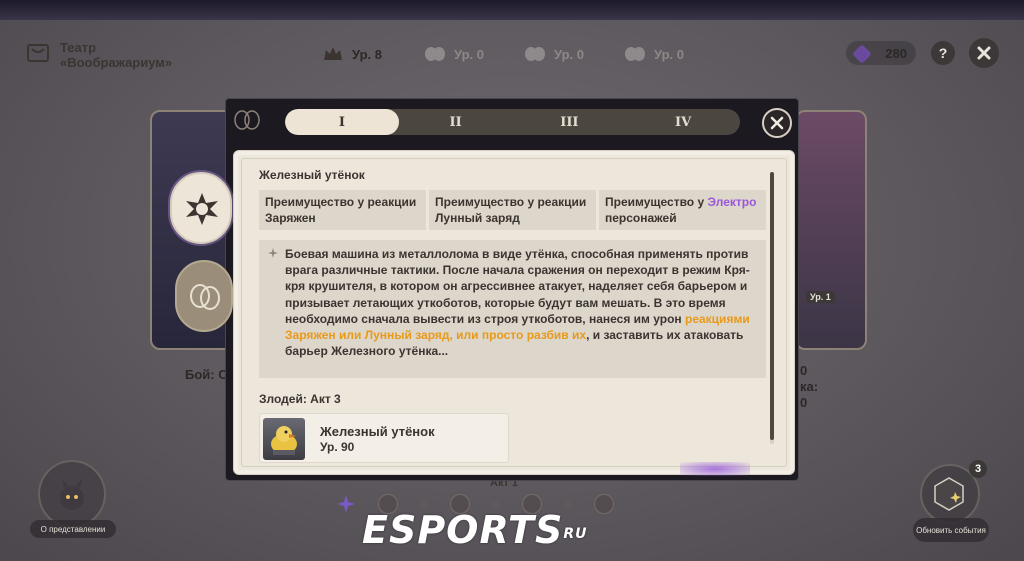 Image resolution: width=1024 pixels, height=561 pixels. I want to click on about-show-button: О представлении, so click(73, 529).